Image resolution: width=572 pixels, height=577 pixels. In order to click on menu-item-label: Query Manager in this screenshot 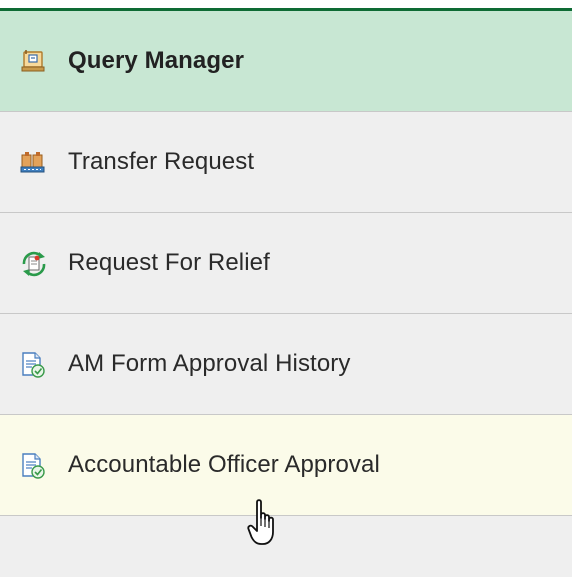, I will do `click(156, 60)`.